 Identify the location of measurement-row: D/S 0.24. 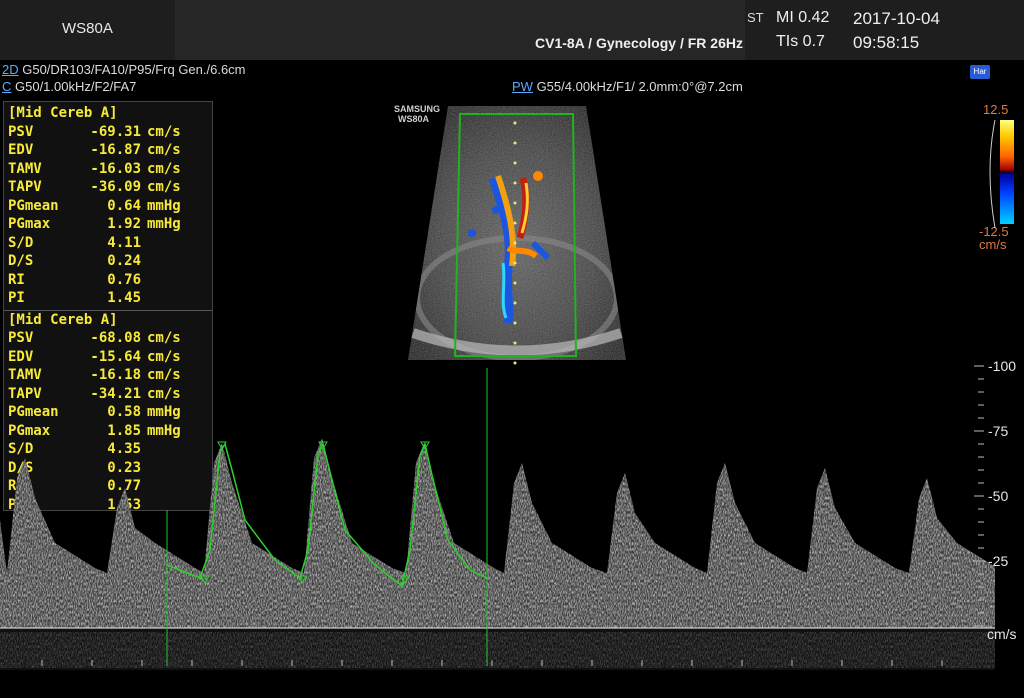
(108, 261).